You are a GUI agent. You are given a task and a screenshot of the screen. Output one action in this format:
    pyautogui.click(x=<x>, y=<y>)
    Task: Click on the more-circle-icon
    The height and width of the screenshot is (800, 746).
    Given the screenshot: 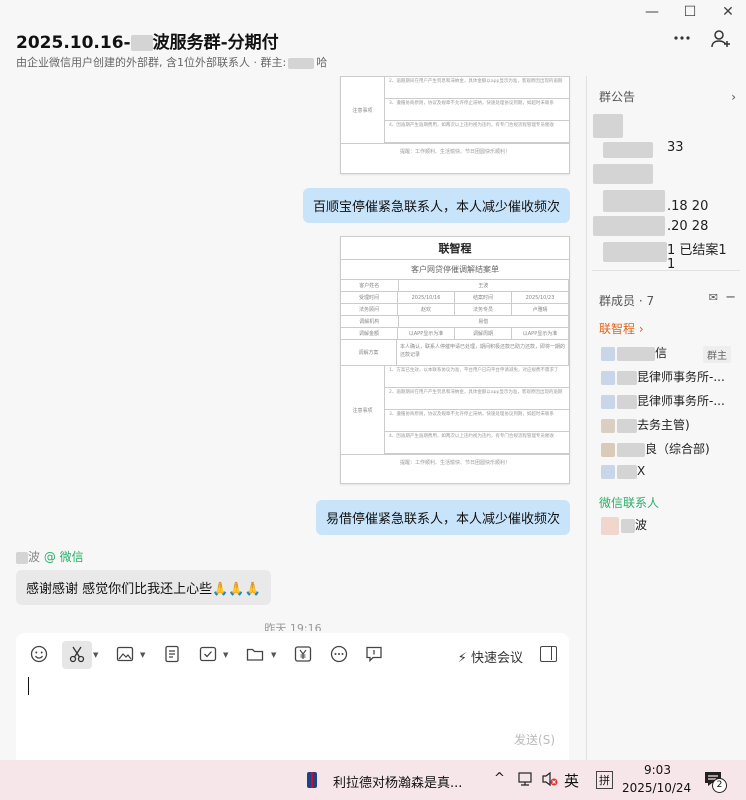 What is the action you would take?
    pyautogui.click(x=339, y=656)
    